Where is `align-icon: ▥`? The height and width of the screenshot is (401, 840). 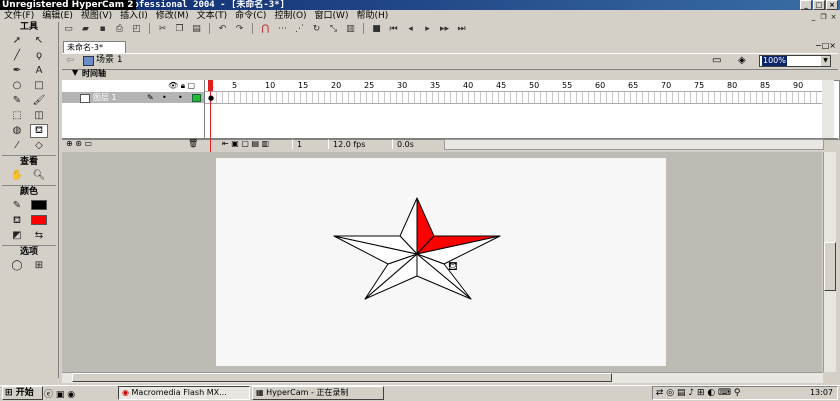 align-icon: ▥ is located at coordinates (350, 29).